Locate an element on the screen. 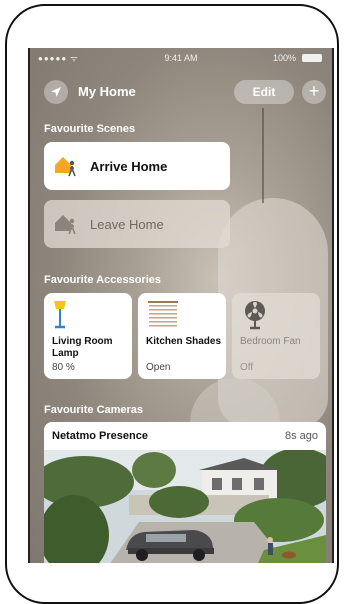 The height and width of the screenshot is (604, 348). scene-arrive-home: Arrive Home is located at coordinates (137, 166).